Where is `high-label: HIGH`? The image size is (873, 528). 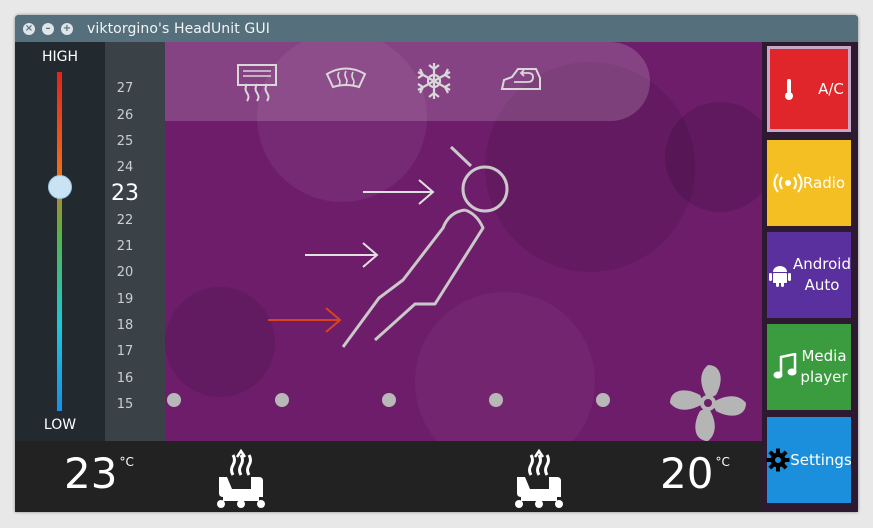
high-label: HIGH is located at coordinates (60, 57).